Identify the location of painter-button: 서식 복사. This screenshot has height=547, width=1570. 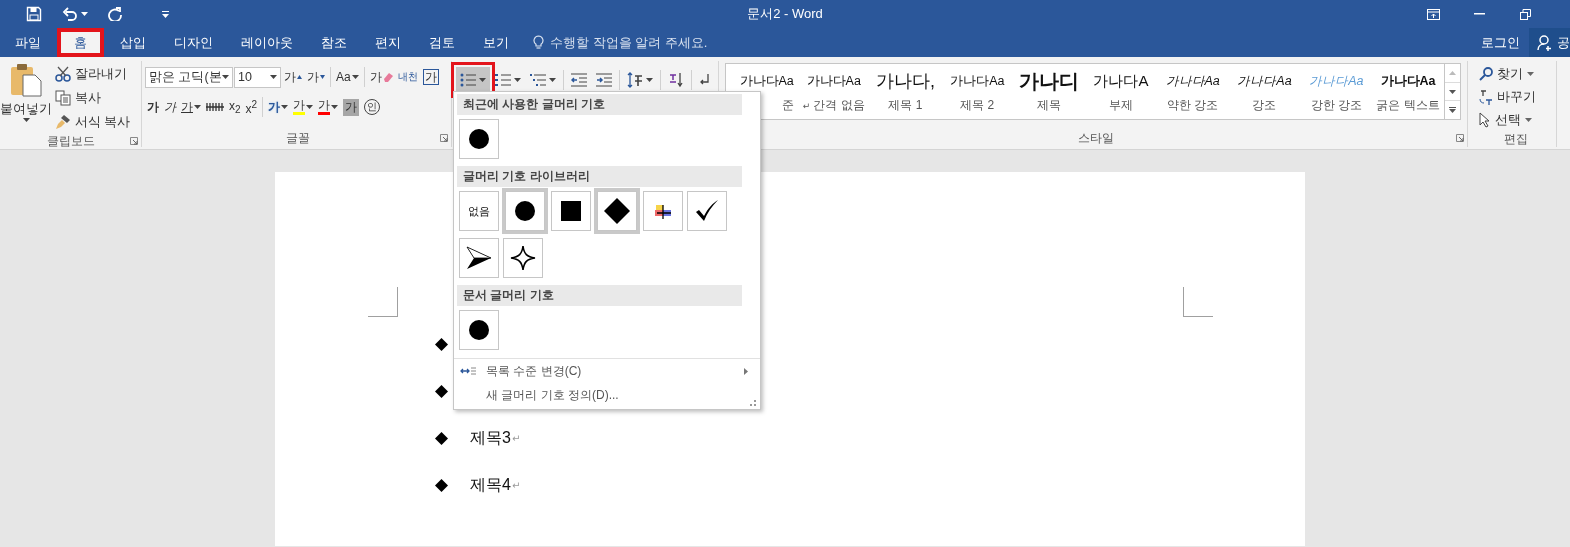
(93, 122).